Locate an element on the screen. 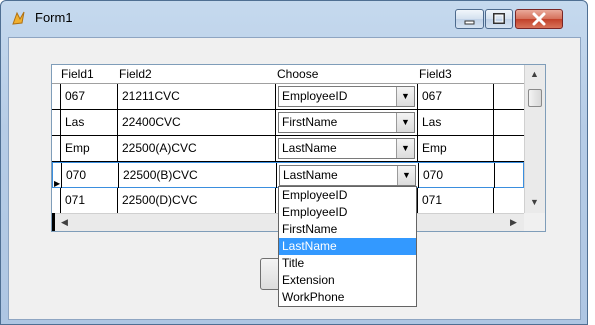 This screenshot has width=595, height=325. scrollbar-corner is located at coordinates (534, 222).